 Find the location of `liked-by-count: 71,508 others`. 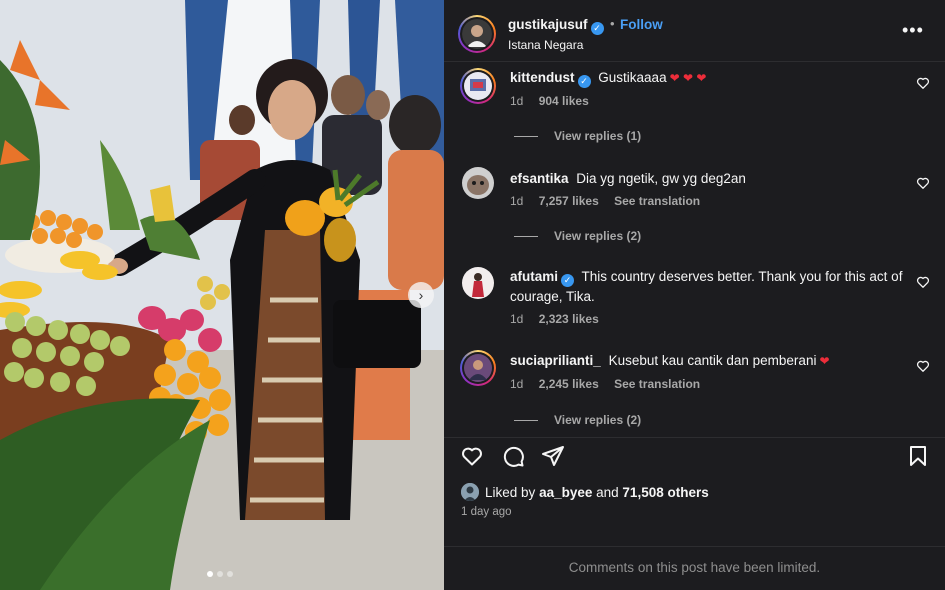

liked-by-count: 71,508 others is located at coordinates (665, 492).